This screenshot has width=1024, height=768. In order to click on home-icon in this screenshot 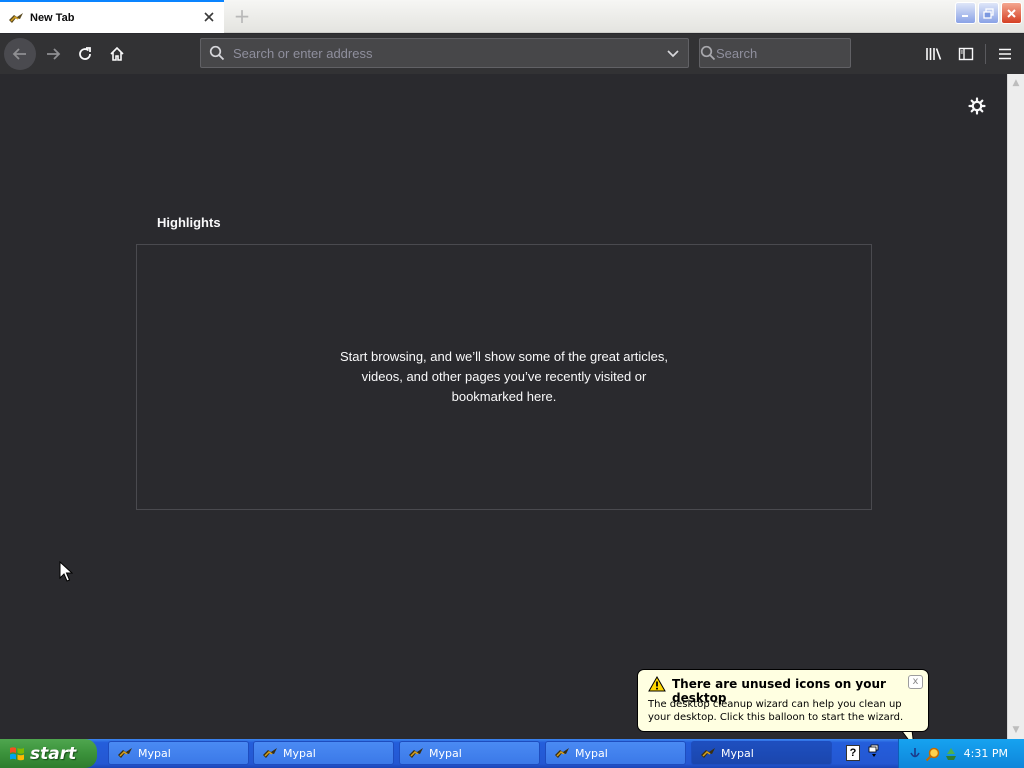, I will do `click(117, 53)`.